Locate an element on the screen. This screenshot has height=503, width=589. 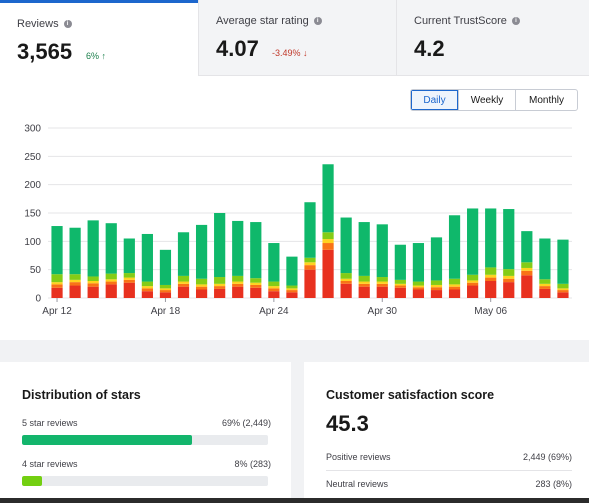
average-rating-value: 4.07 is located at coordinates (237, 48).